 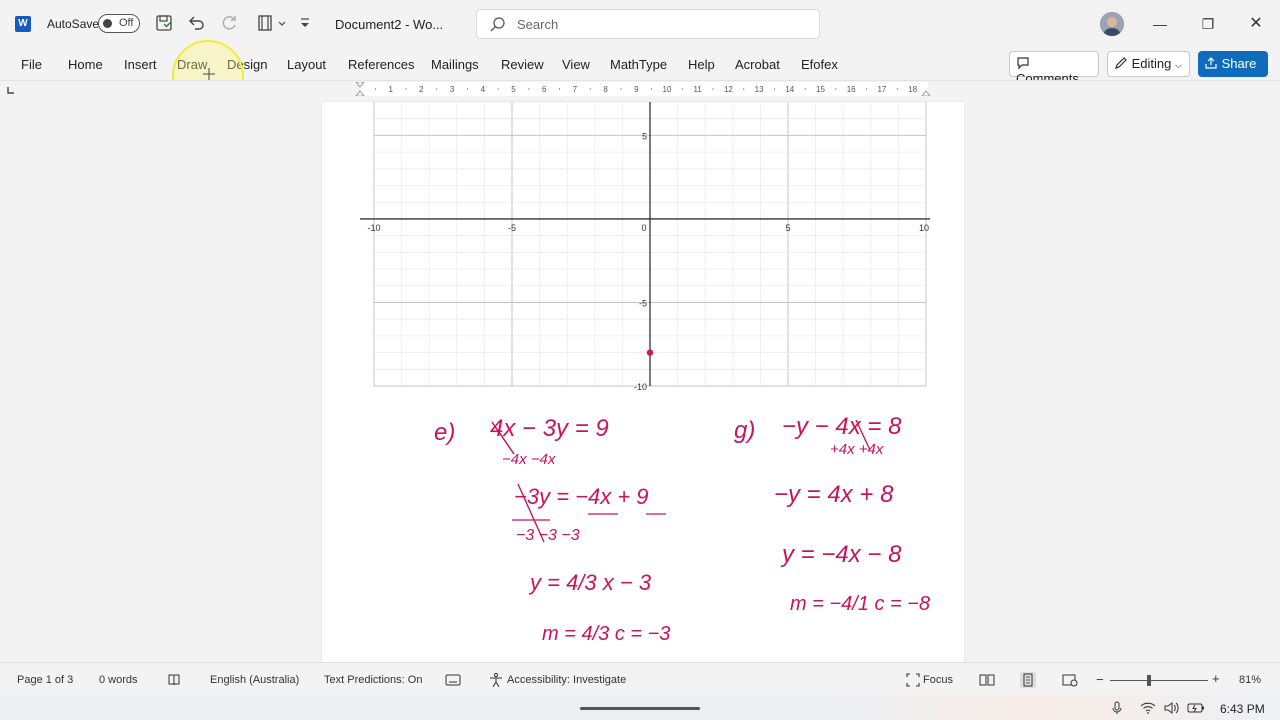 I want to click on tab-insert: Insert, so click(x=140, y=64).